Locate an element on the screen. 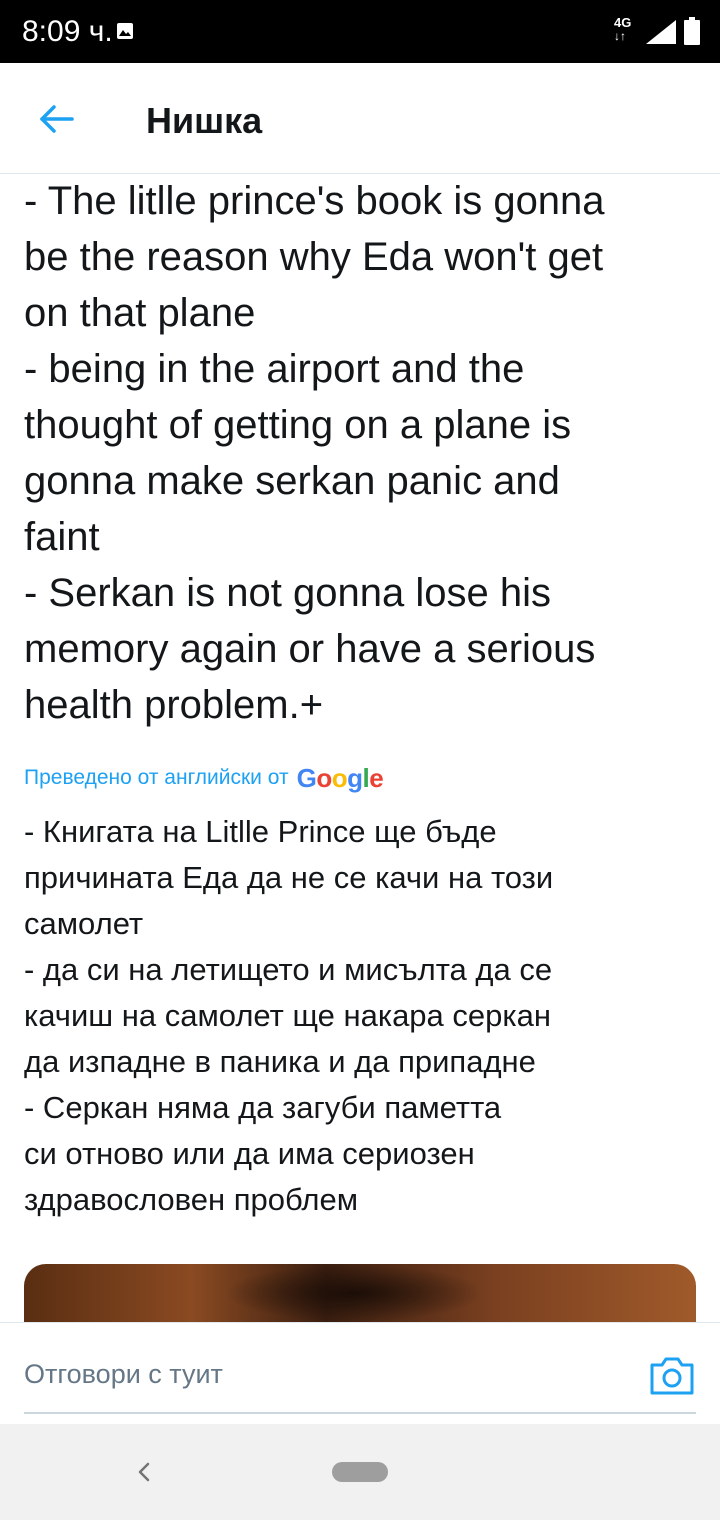 The image size is (720, 1520). reply-underline is located at coordinates (360, 1413).